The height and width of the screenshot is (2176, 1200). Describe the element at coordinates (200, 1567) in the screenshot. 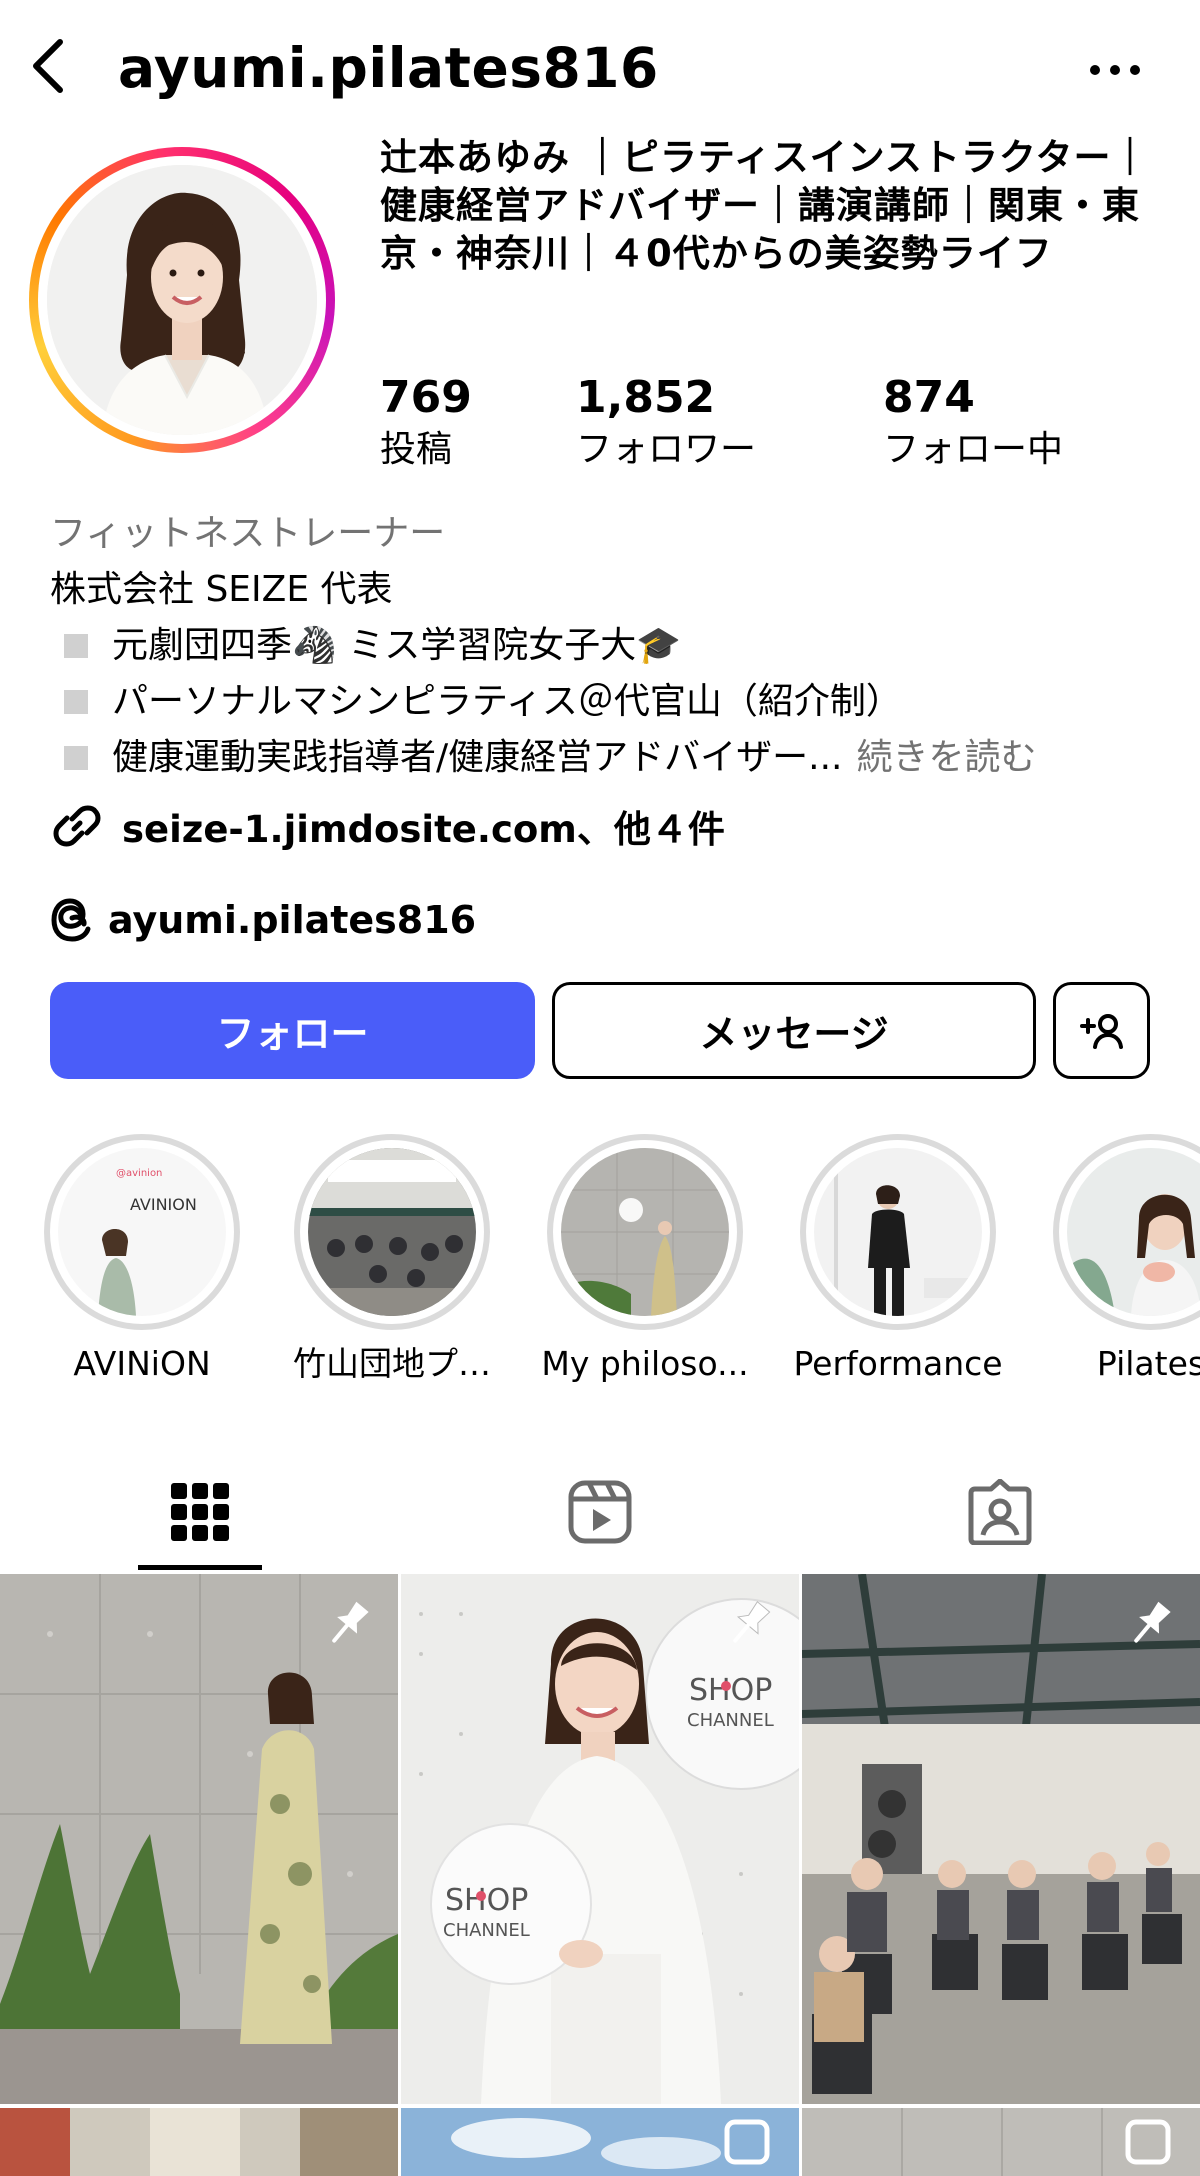

I see `active-tab-indicator` at that location.